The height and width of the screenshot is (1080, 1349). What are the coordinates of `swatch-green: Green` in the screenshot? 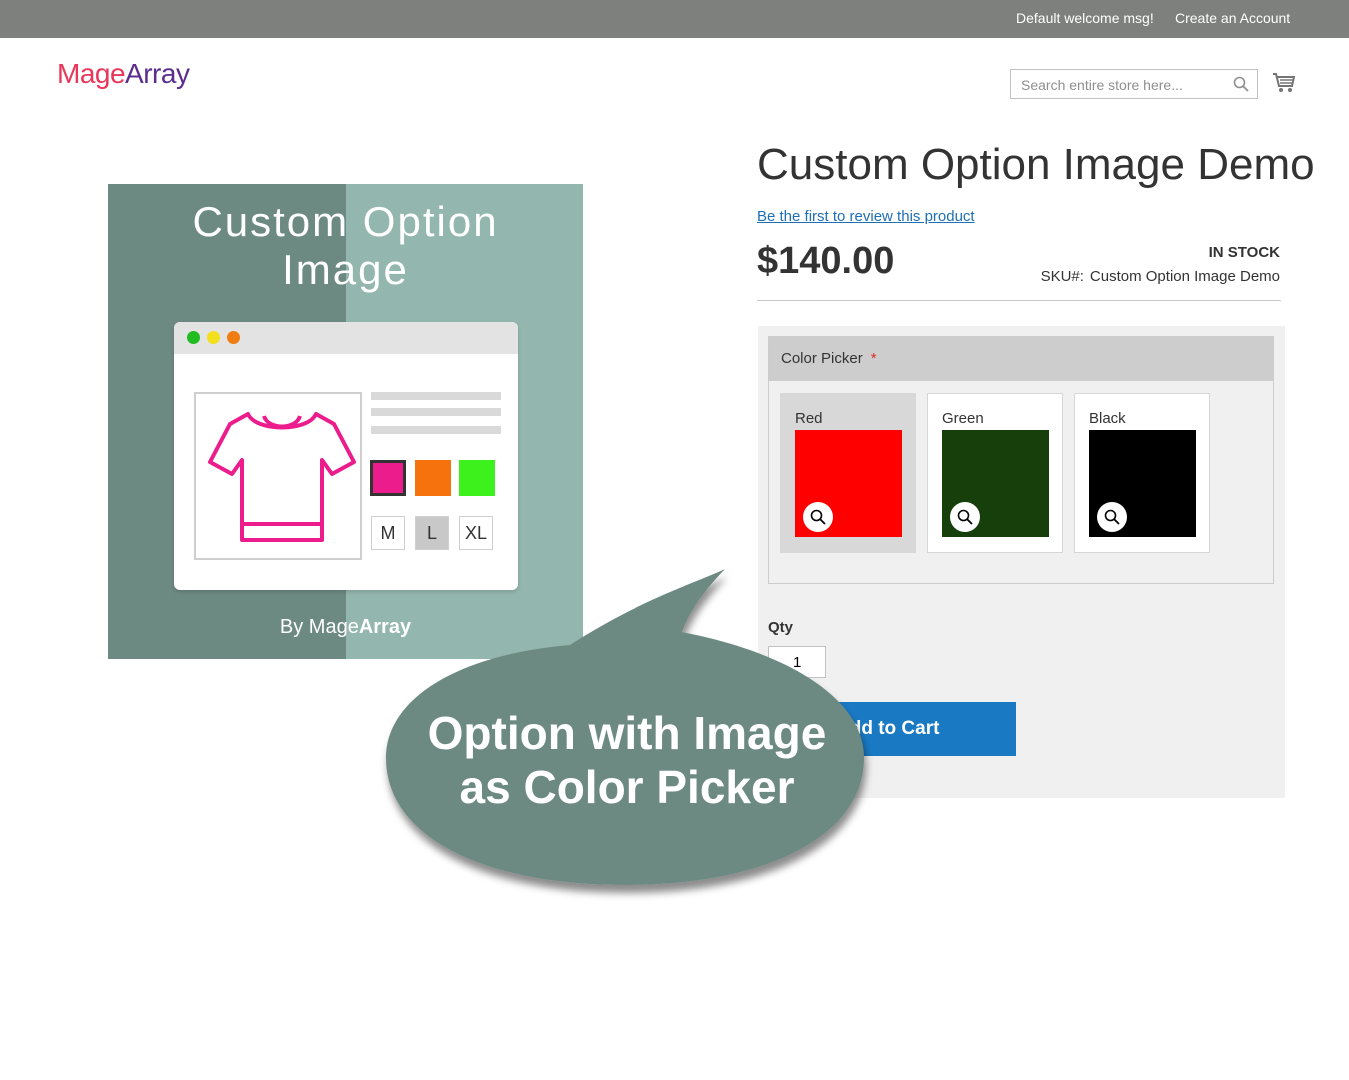 It's located at (995, 473).